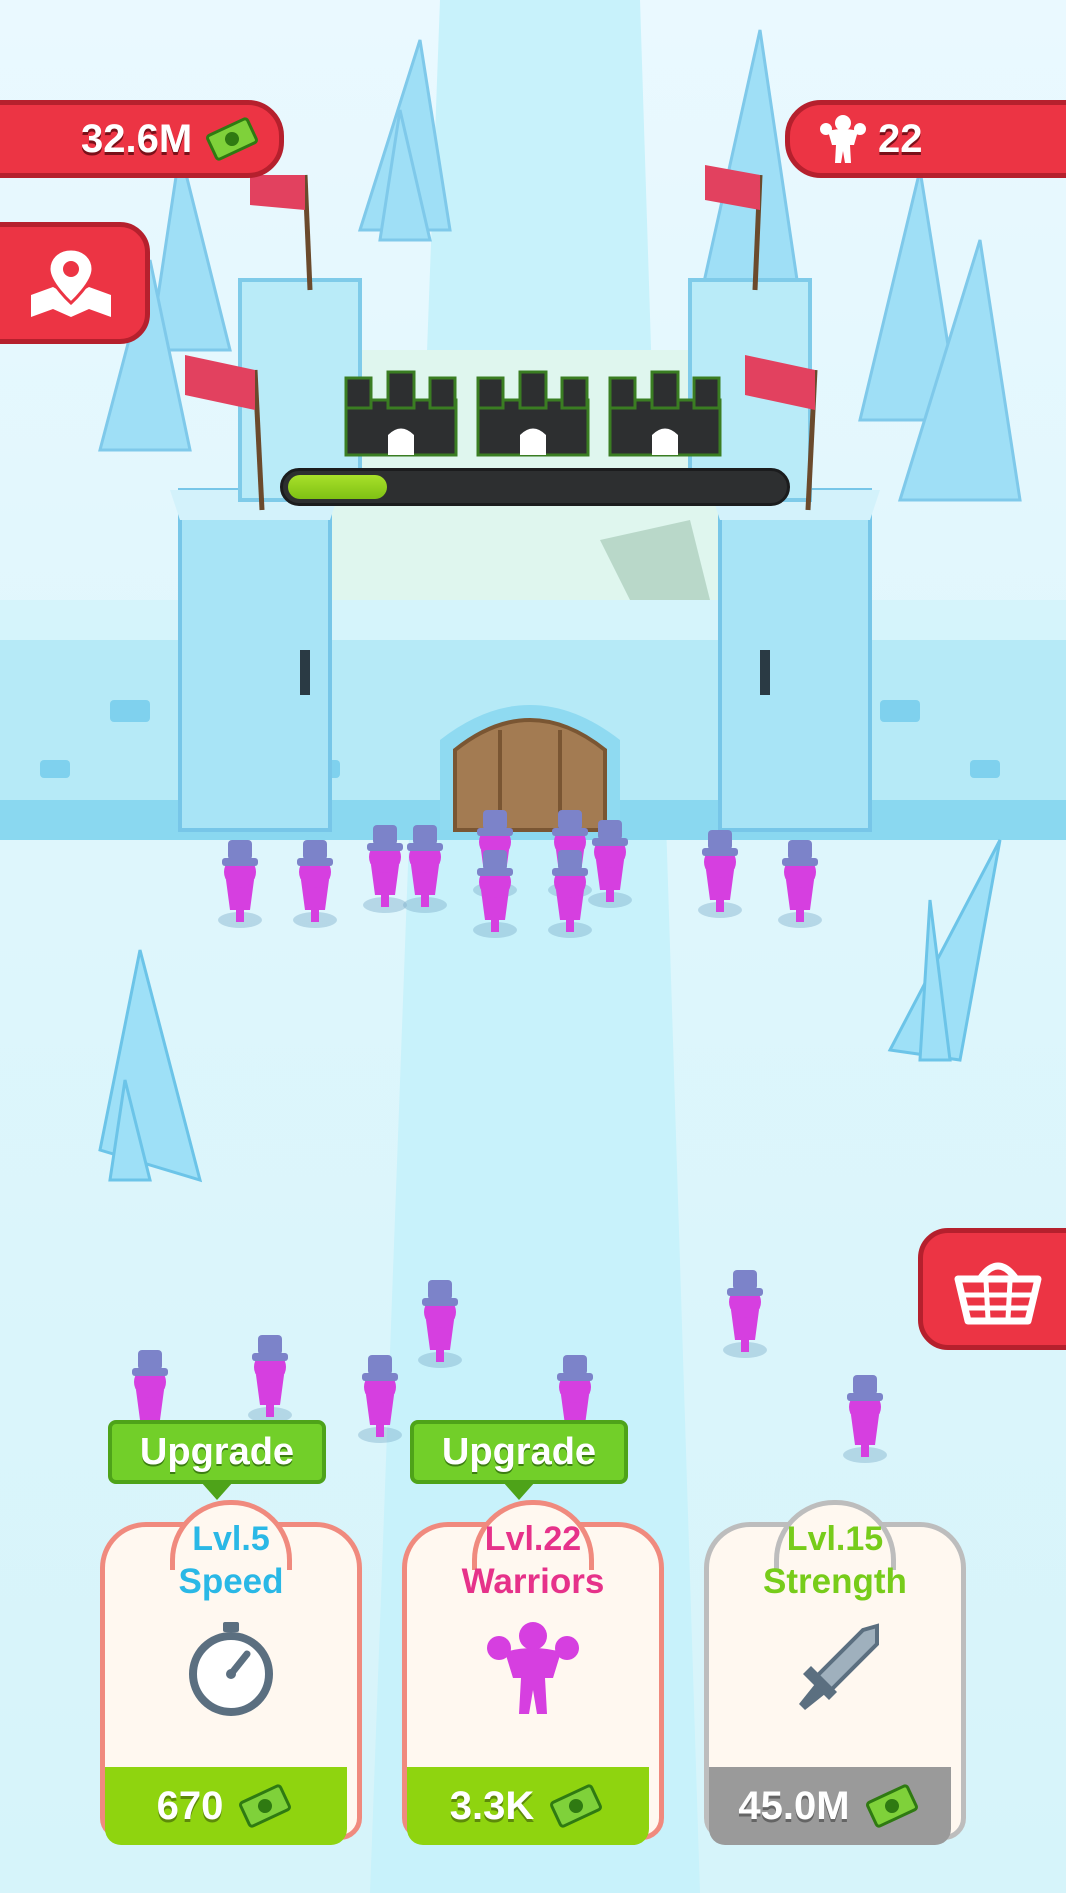 The height and width of the screenshot is (1893, 1066). I want to click on warriors-price: 3.3K, so click(528, 1806).